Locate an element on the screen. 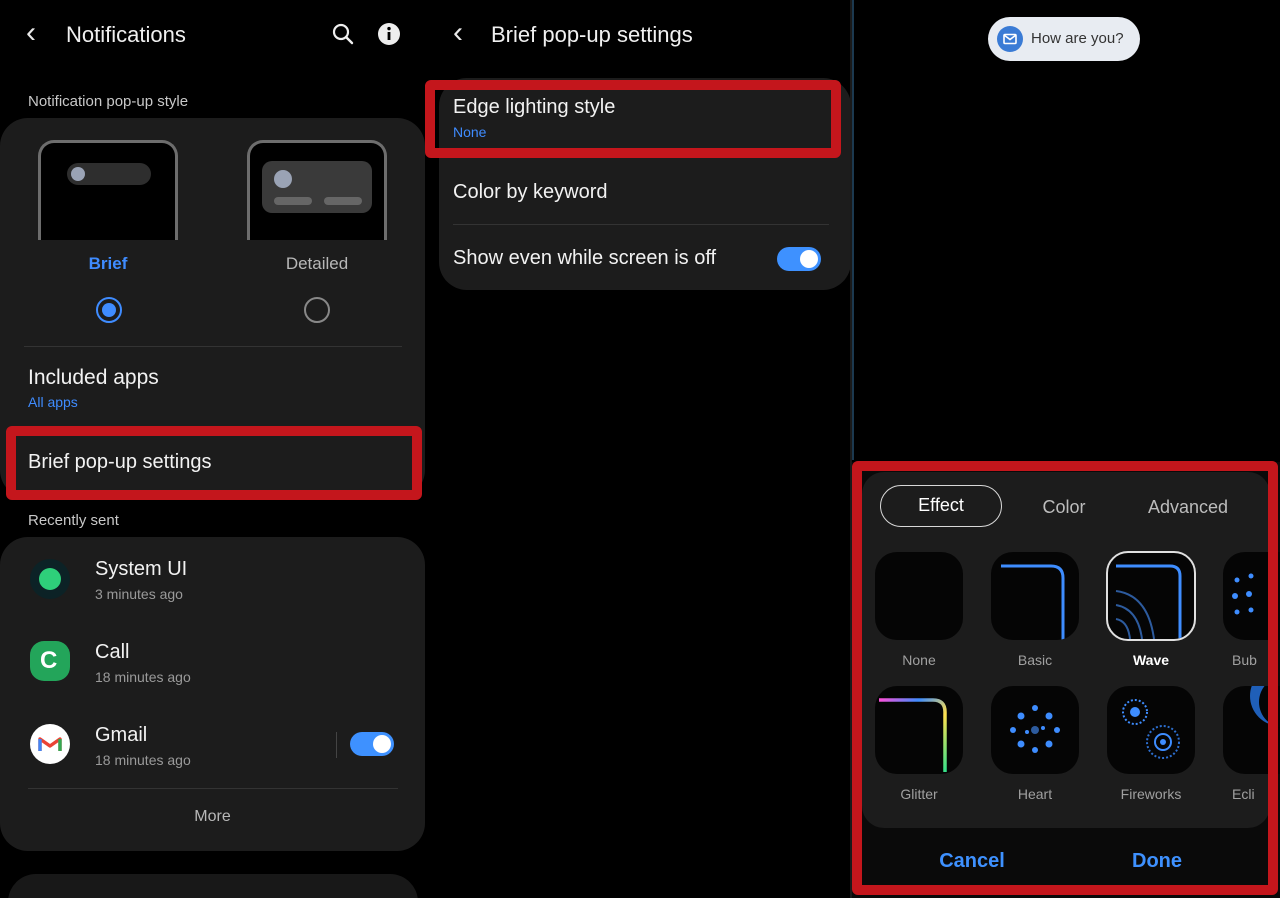  edge-lighting-value: None is located at coordinates (470, 132).